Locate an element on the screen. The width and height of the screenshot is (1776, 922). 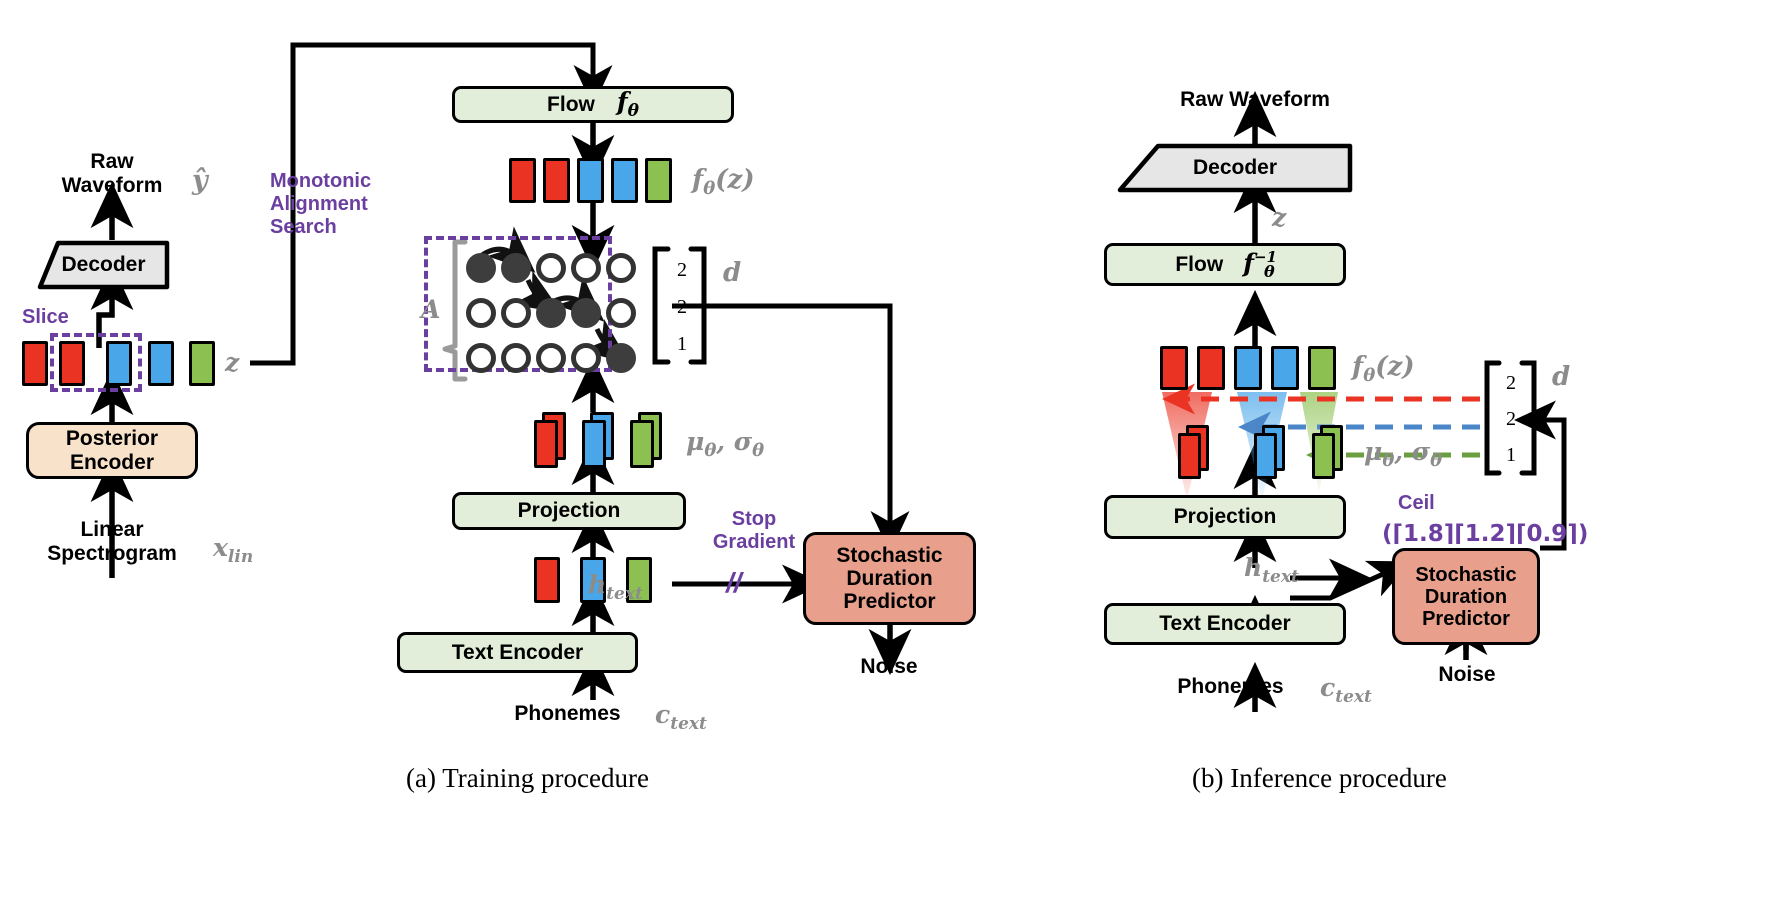
training-decoder-label: Decoder is located at coordinates (103, 265).